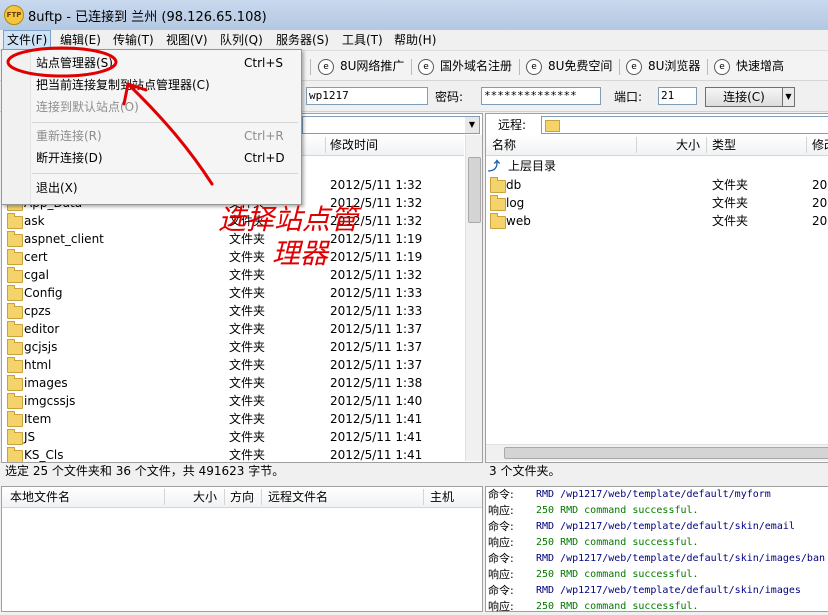 The image size is (828, 615). I want to click on annotation-circle, so click(62, 62).